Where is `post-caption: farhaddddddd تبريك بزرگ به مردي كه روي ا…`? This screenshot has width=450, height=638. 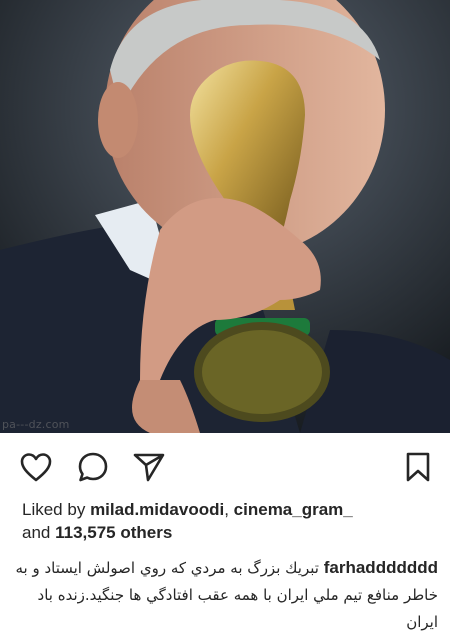
post-caption: farhaddddddd تبريك بزرگ به مردي كه روي ا… is located at coordinates (226, 595).